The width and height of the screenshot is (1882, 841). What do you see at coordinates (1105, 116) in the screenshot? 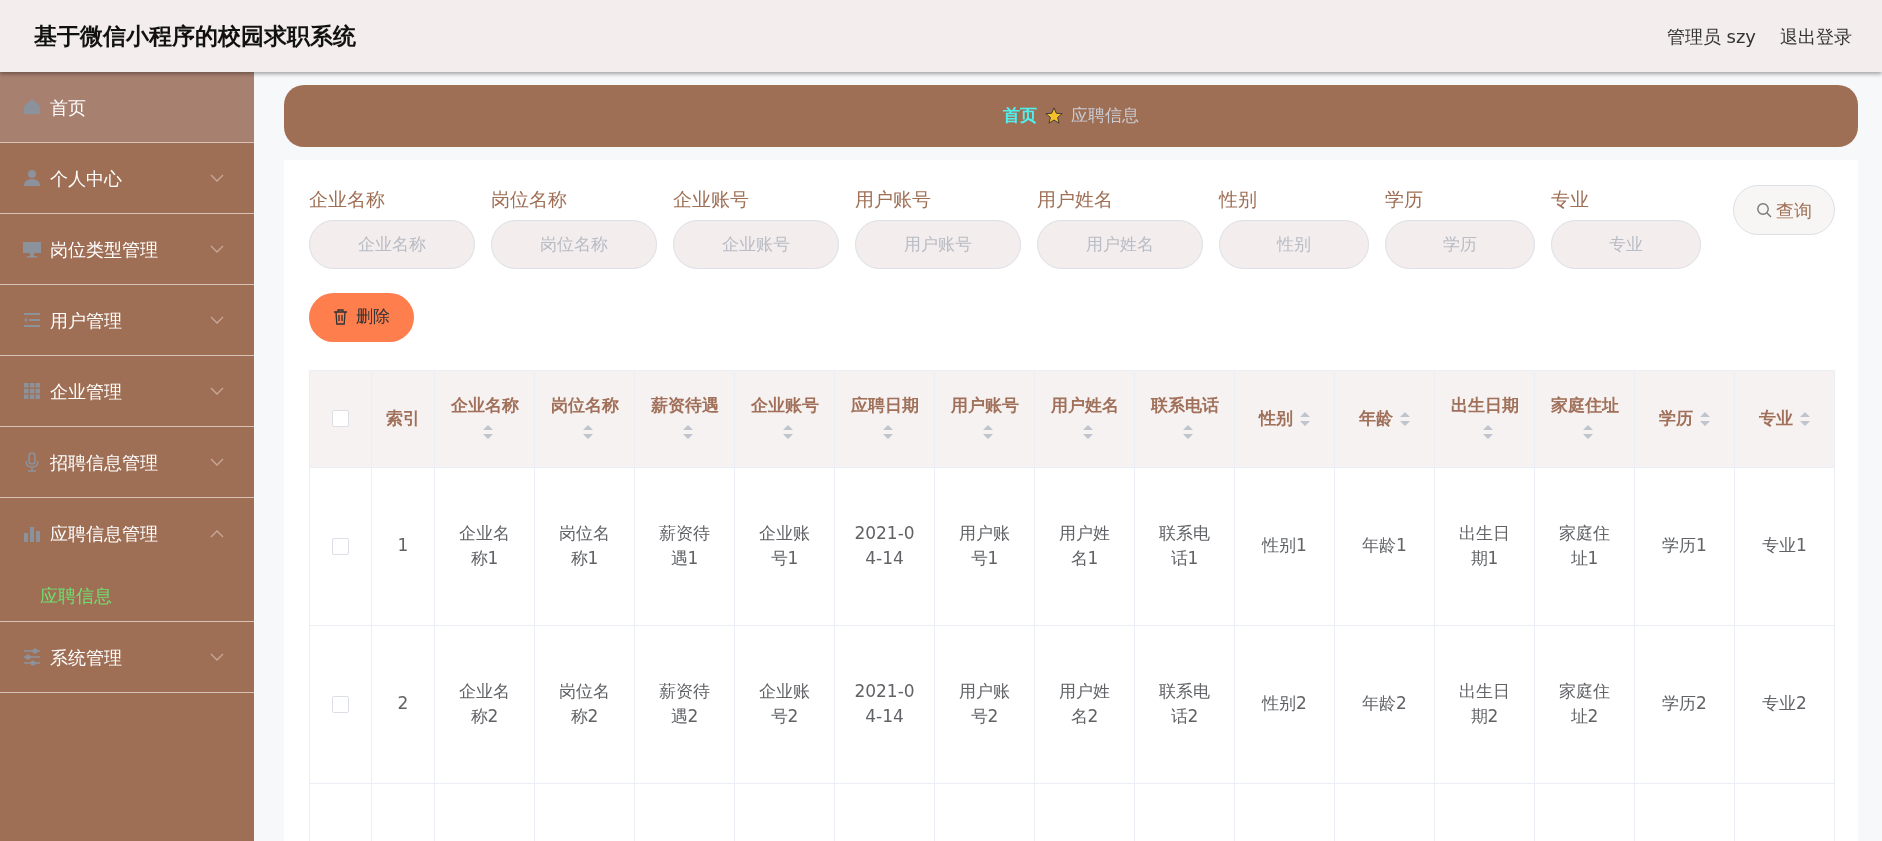
I see `breadcrumb-link: 应聘信息` at bounding box center [1105, 116].